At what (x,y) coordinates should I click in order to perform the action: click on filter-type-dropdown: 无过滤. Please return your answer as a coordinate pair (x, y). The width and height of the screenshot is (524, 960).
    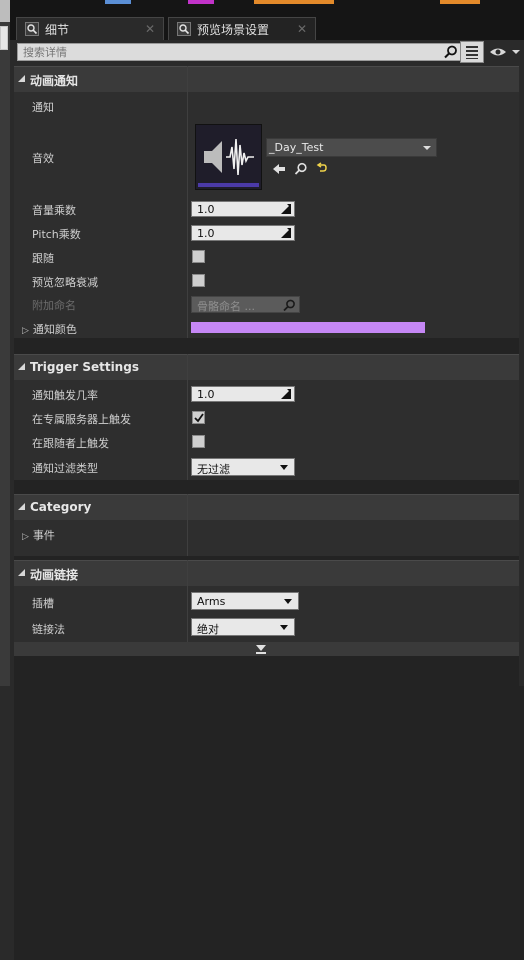
    Looking at the image, I should click on (243, 467).